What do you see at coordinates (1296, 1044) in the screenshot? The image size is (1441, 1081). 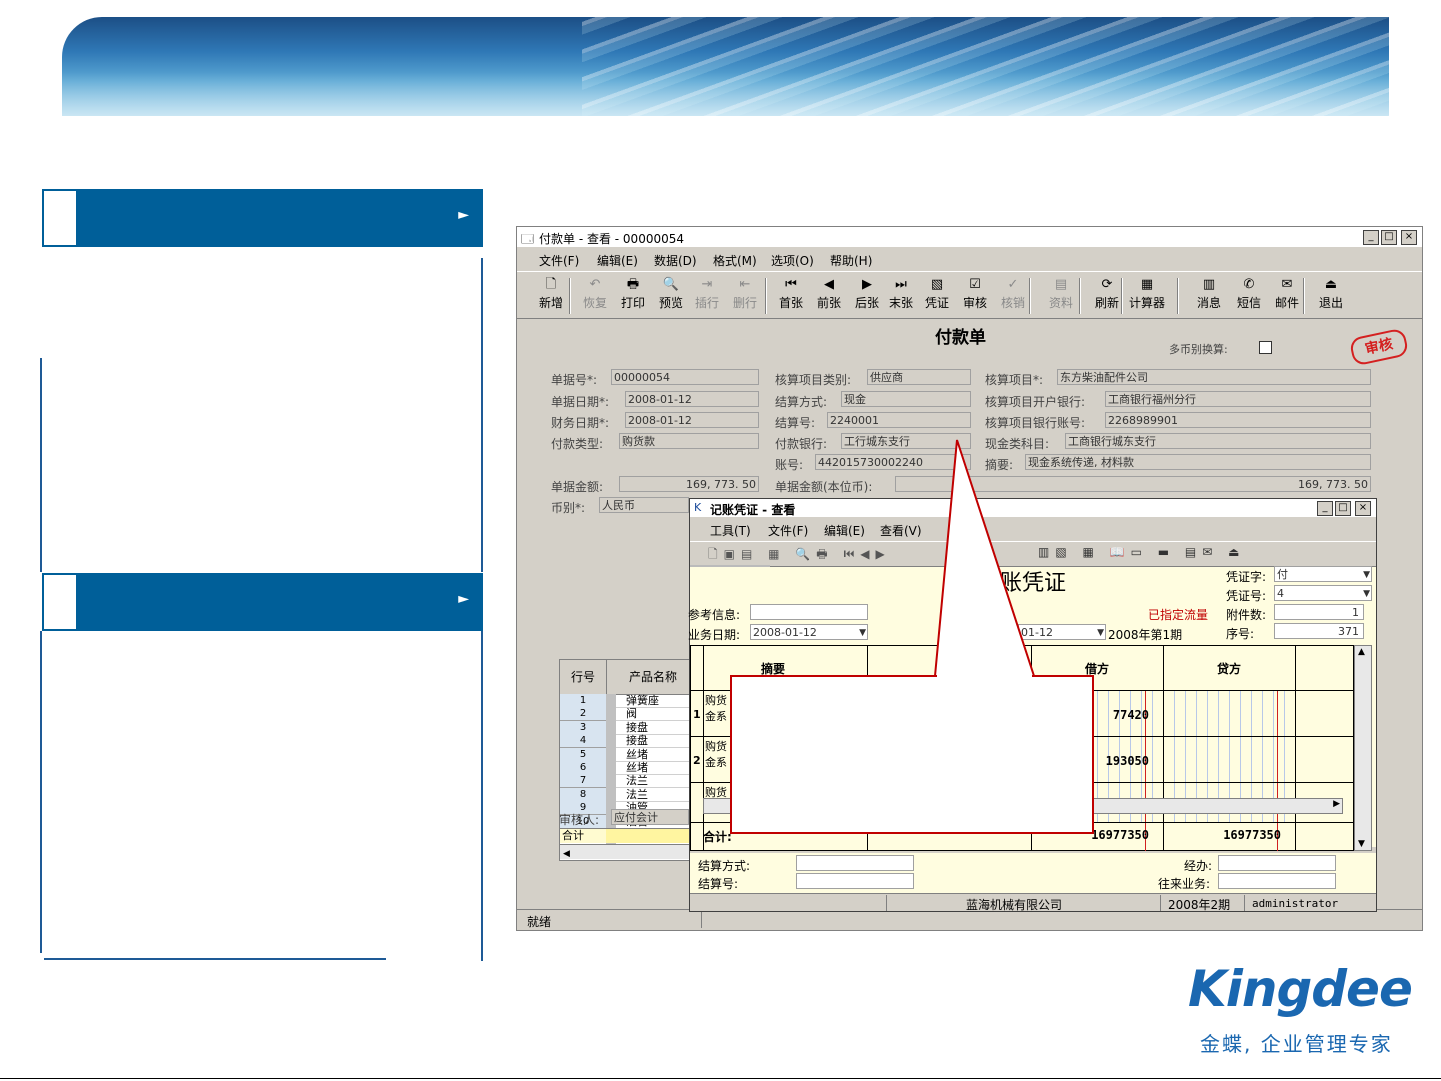 I see `brand-slogan: 金蝶, 企业管理专家` at bounding box center [1296, 1044].